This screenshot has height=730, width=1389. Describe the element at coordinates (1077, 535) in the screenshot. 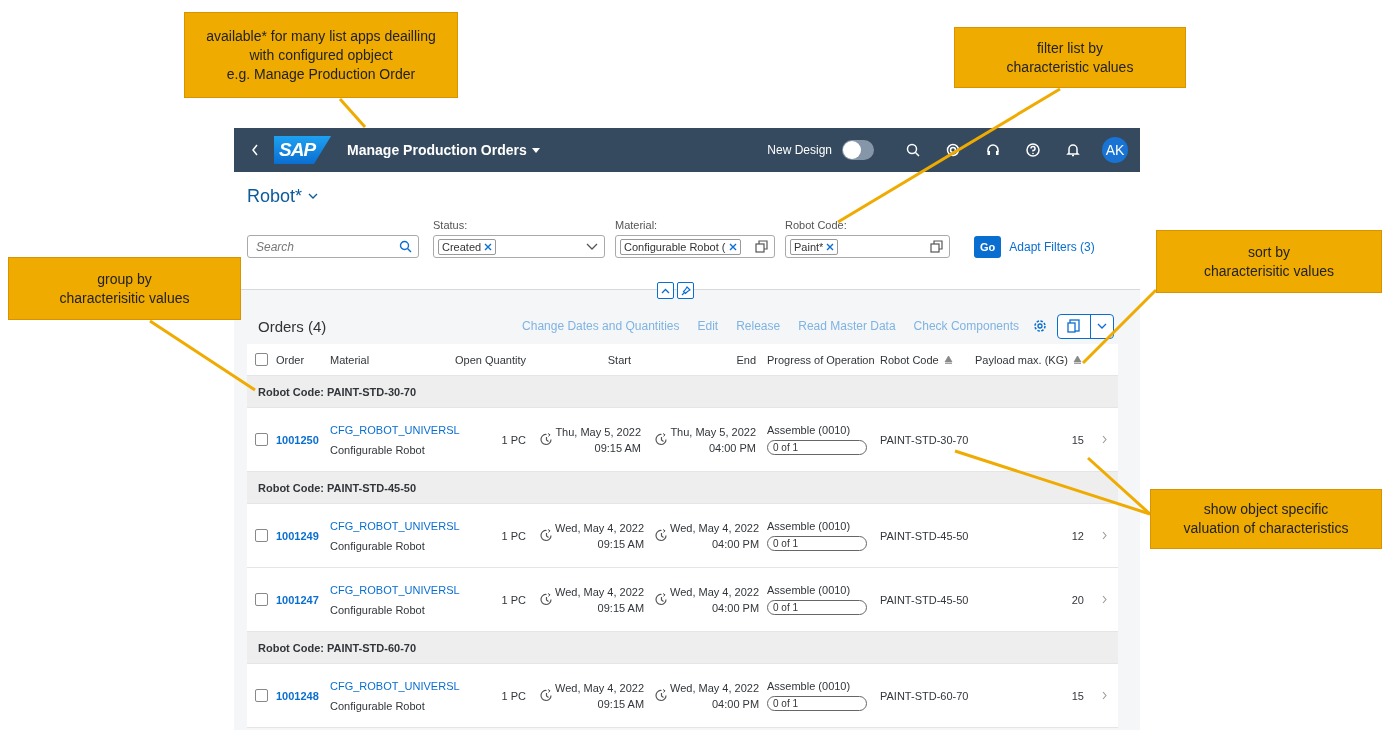

I see `payload-text: 12` at that location.